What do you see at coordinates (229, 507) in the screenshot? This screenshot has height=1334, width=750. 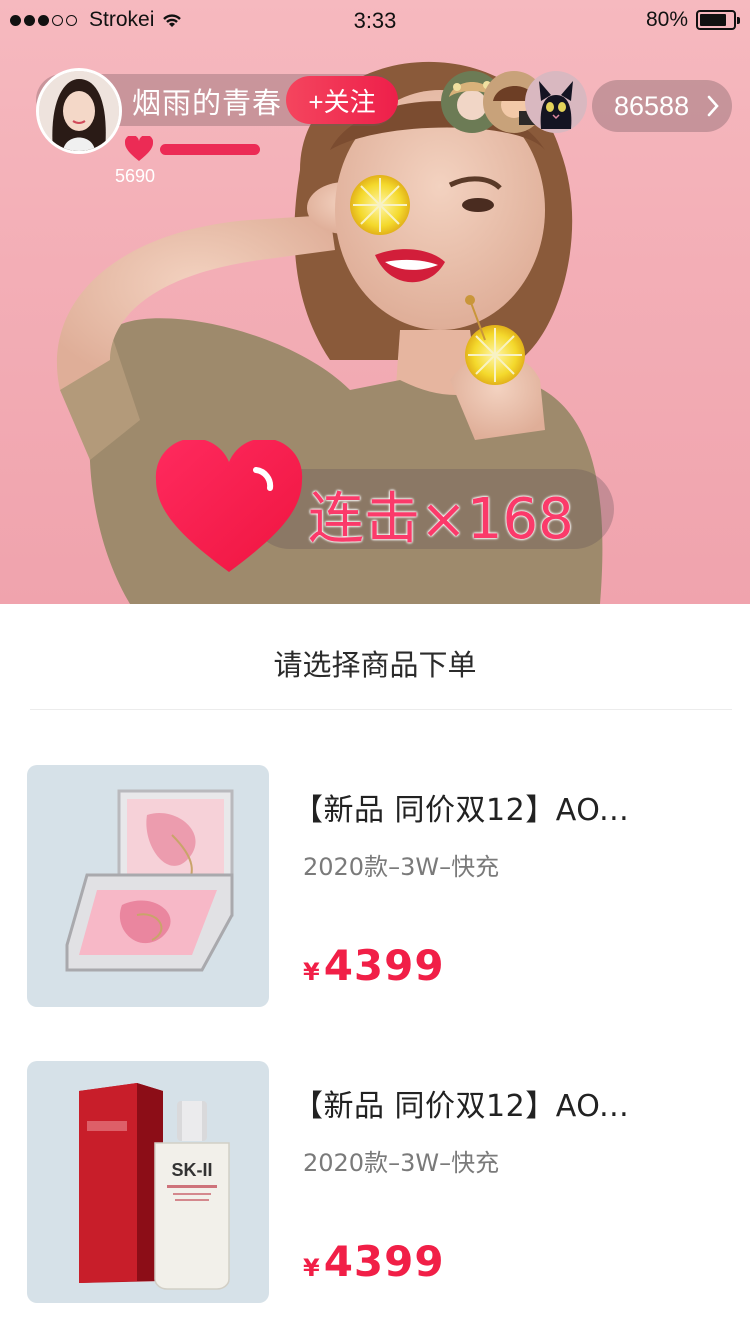 I see `like-heart-icon` at bounding box center [229, 507].